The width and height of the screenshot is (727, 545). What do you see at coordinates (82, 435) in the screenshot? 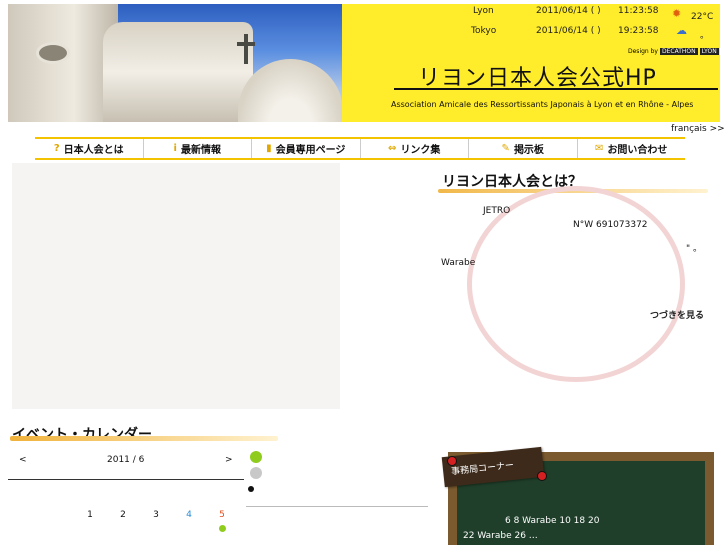
I see `calendar-title: イベント・カレンダー` at bounding box center [82, 435].